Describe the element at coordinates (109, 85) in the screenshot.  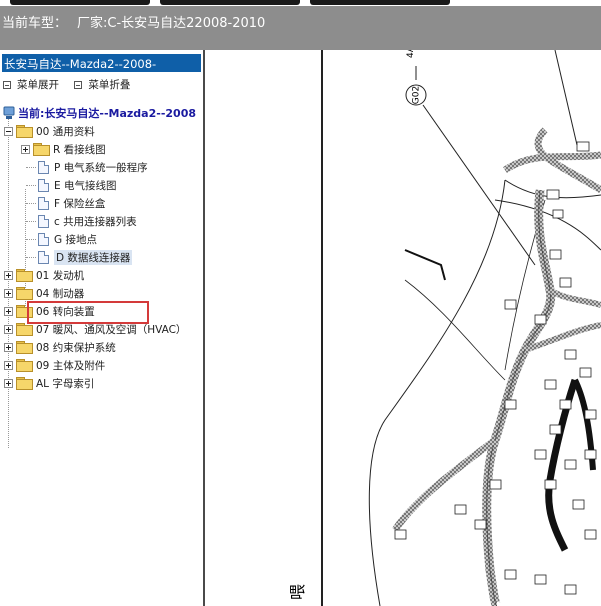
I see `collapse-menu-label: 菜单折叠` at that location.